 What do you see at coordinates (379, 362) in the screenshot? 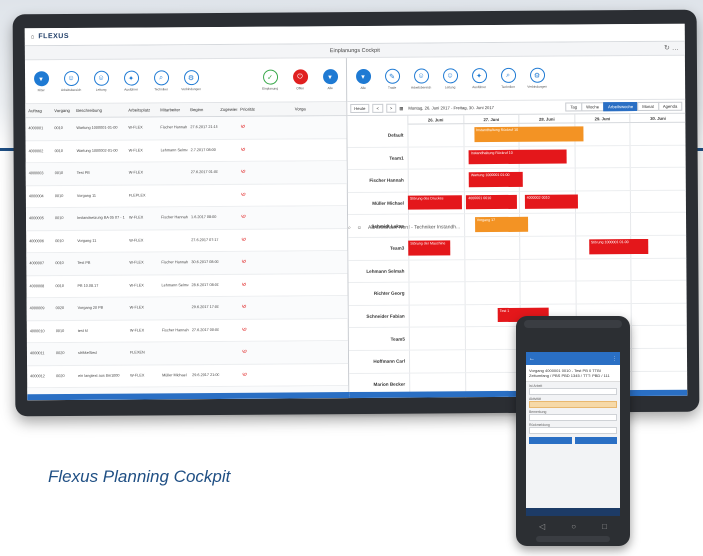
I see `resource-label: Hoffmann Carl` at bounding box center [379, 362].